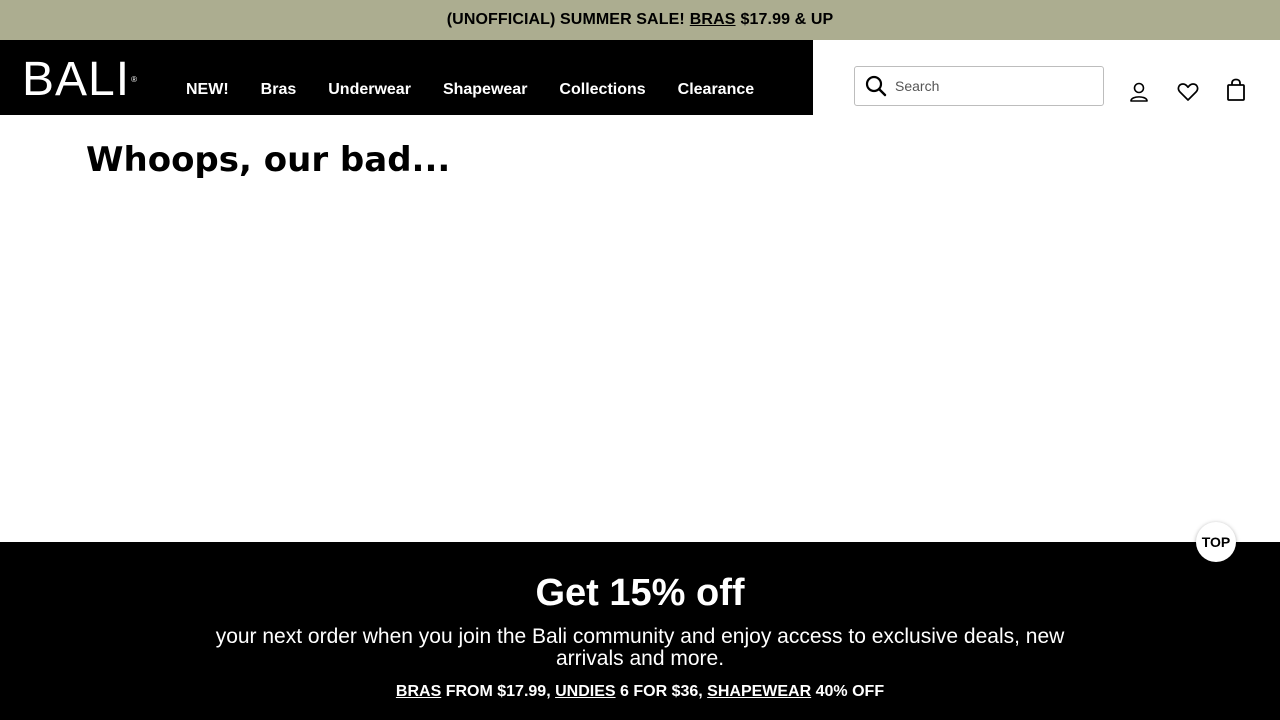 The image size is (1280, 720). What do you see at coordinates (207, 90) in the screenshot?
I see `nav-item-new: NEW!` at bounding box center [207, 90].